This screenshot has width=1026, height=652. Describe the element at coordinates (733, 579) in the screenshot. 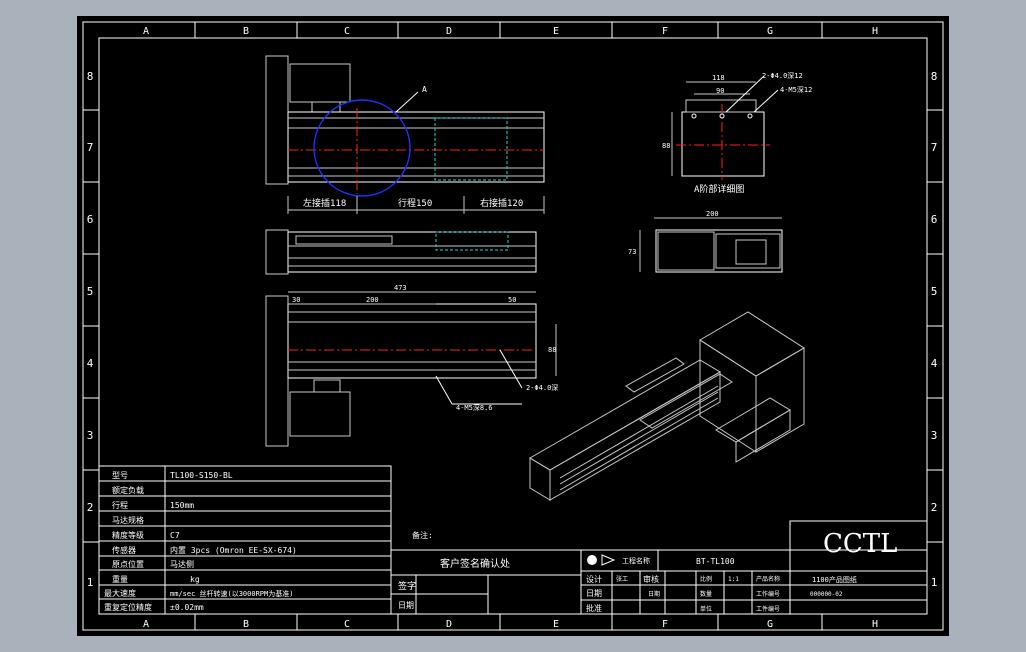

I see `scale-value: 1:1` at that location.